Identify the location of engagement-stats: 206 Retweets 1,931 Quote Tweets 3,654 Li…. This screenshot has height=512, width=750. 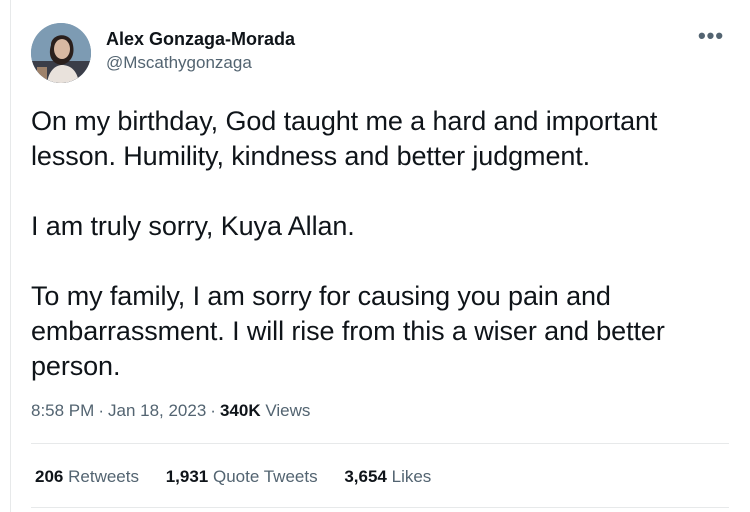
(244, 477).